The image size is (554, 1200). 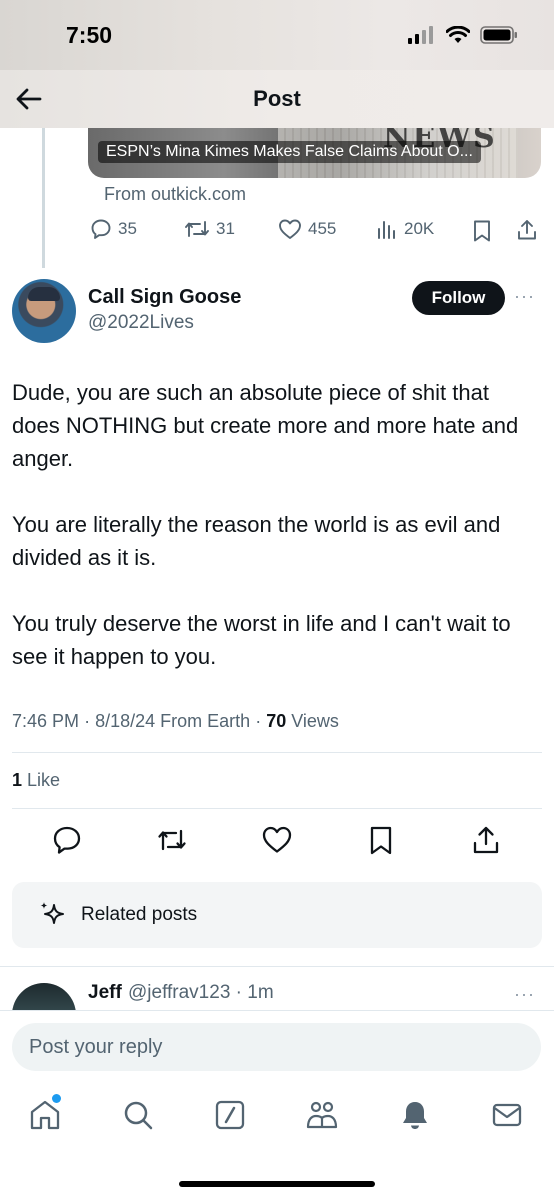 What do you see at coordinates (46, 721) in the screenshot?
I see `post-time: 7:46 PM` at bounding box center [46, 721].